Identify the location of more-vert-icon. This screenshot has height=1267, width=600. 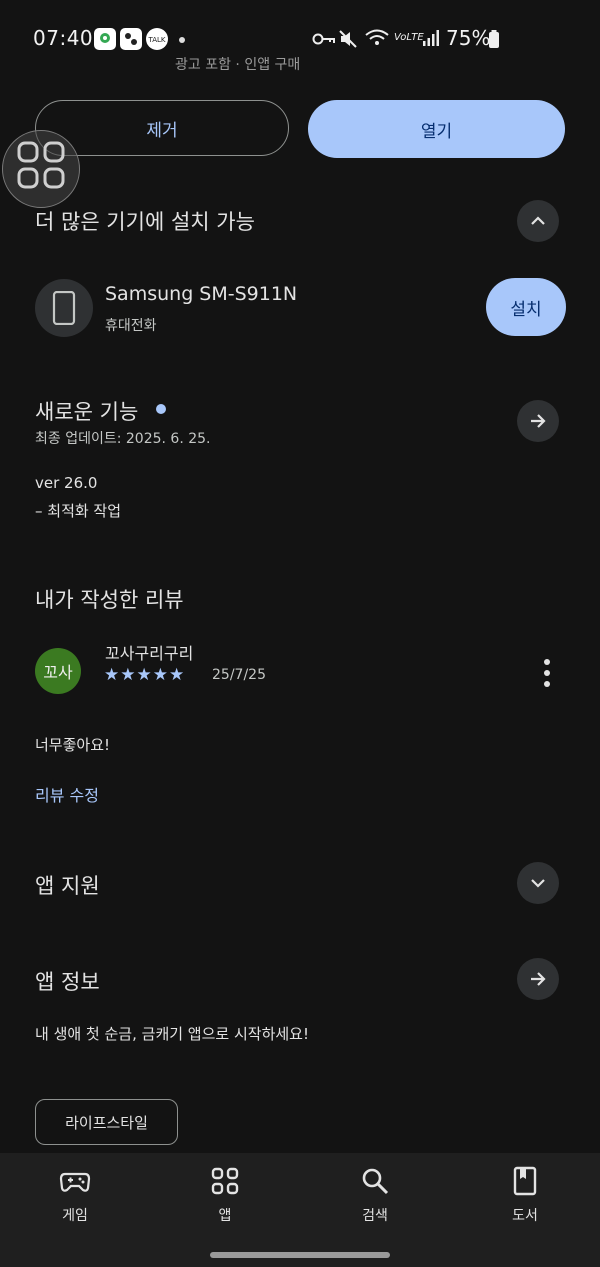
(547, 673).